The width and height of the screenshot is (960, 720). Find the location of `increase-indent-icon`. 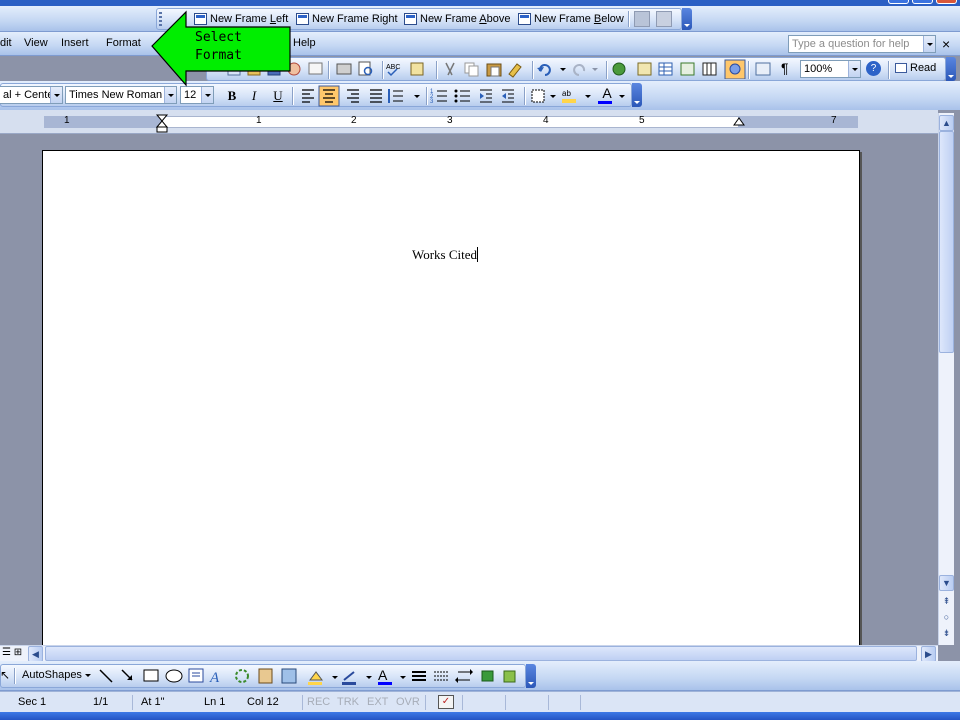

increase-indent-icon is located at coordinates (508, 95).